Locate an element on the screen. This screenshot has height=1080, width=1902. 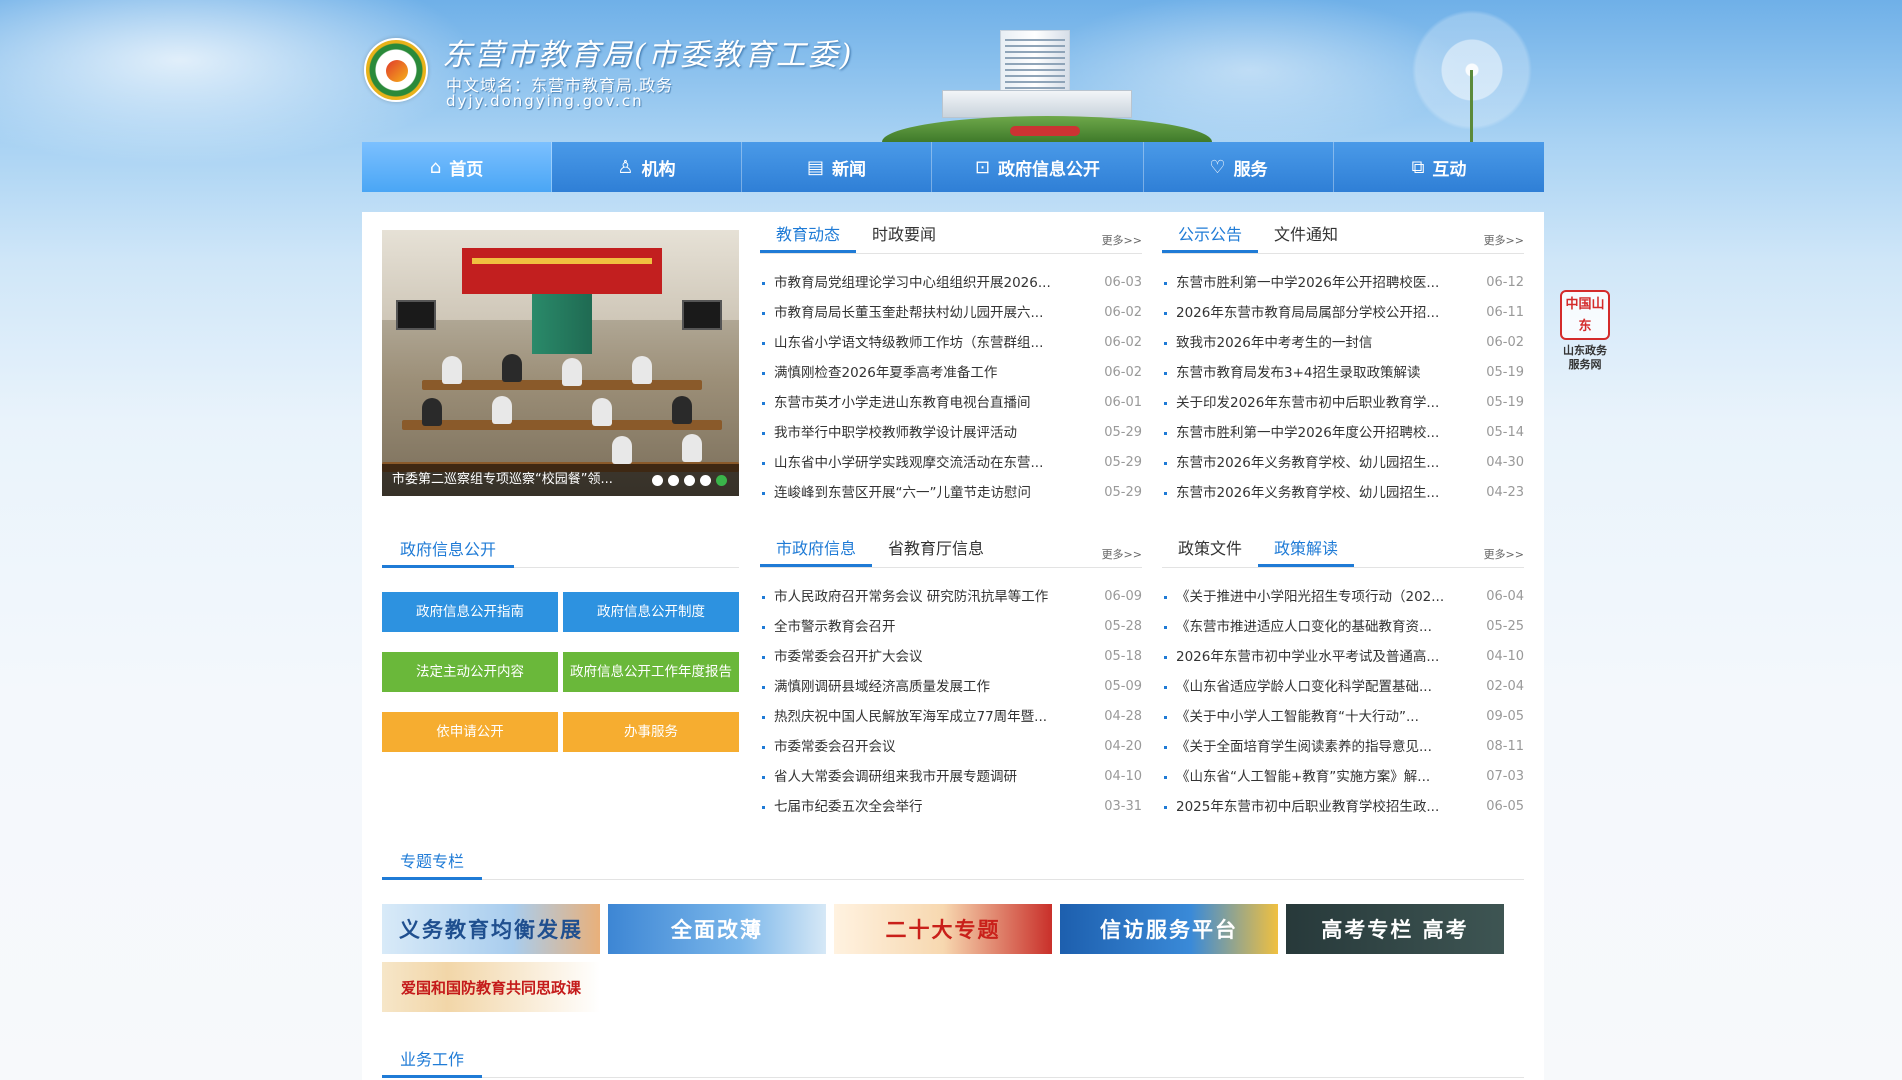
list-item: 我市举行中职学校教师教学设计展评活动 05-29 is located at coordinates (951, 433).